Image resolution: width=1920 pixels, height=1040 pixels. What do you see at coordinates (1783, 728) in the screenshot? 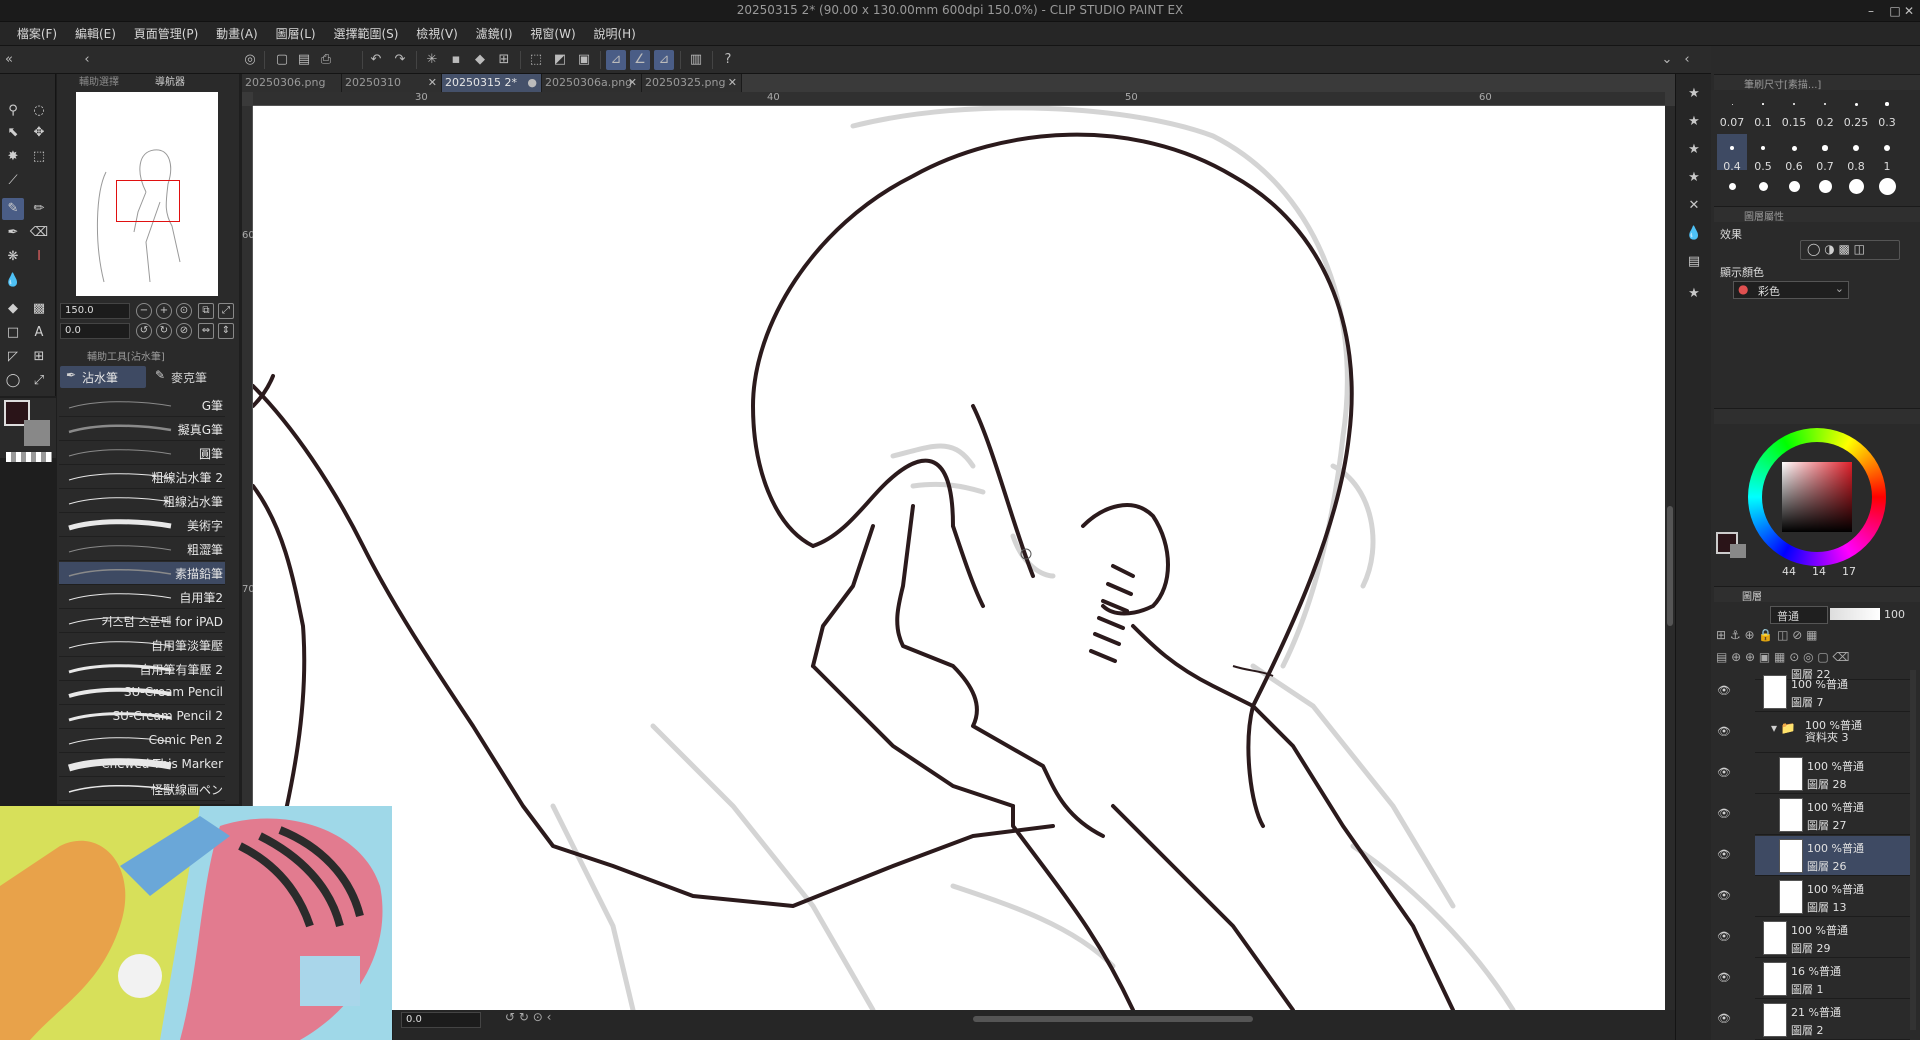
I see `folder-icon: ▾ 📁` at bounding box center [1783, 728].